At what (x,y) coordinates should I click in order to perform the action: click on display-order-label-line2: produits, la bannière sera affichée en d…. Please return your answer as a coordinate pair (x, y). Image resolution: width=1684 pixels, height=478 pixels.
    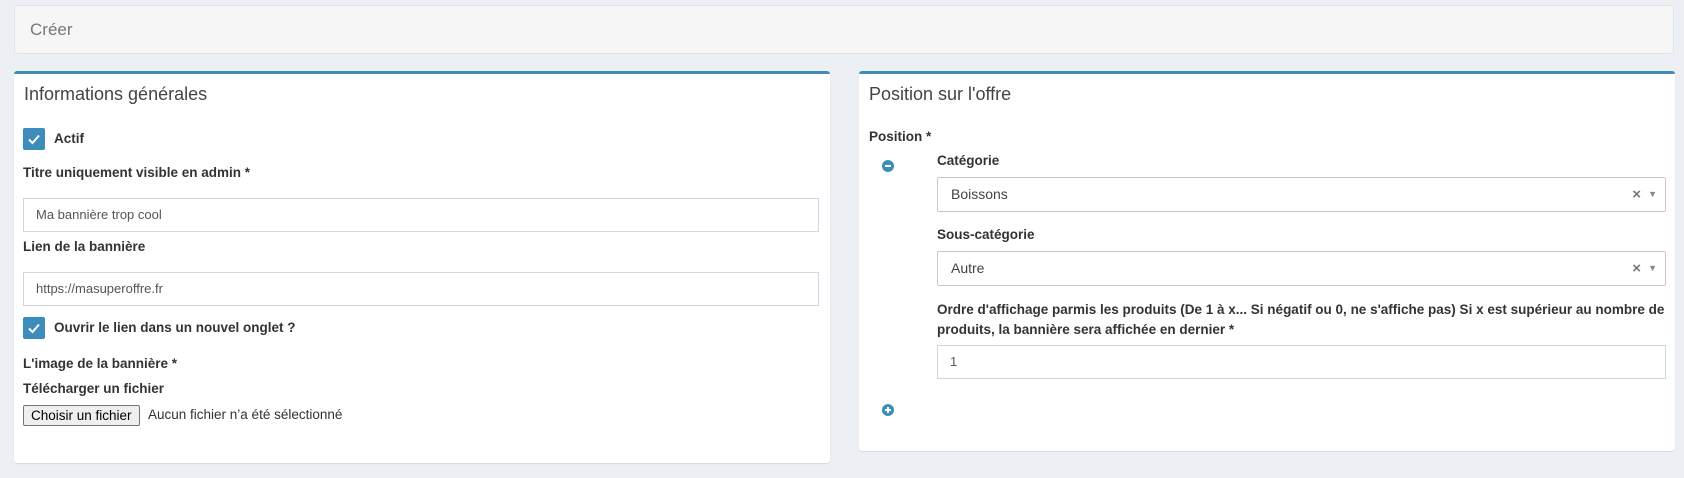
    Looking at the image, I should click on (1086, 329).